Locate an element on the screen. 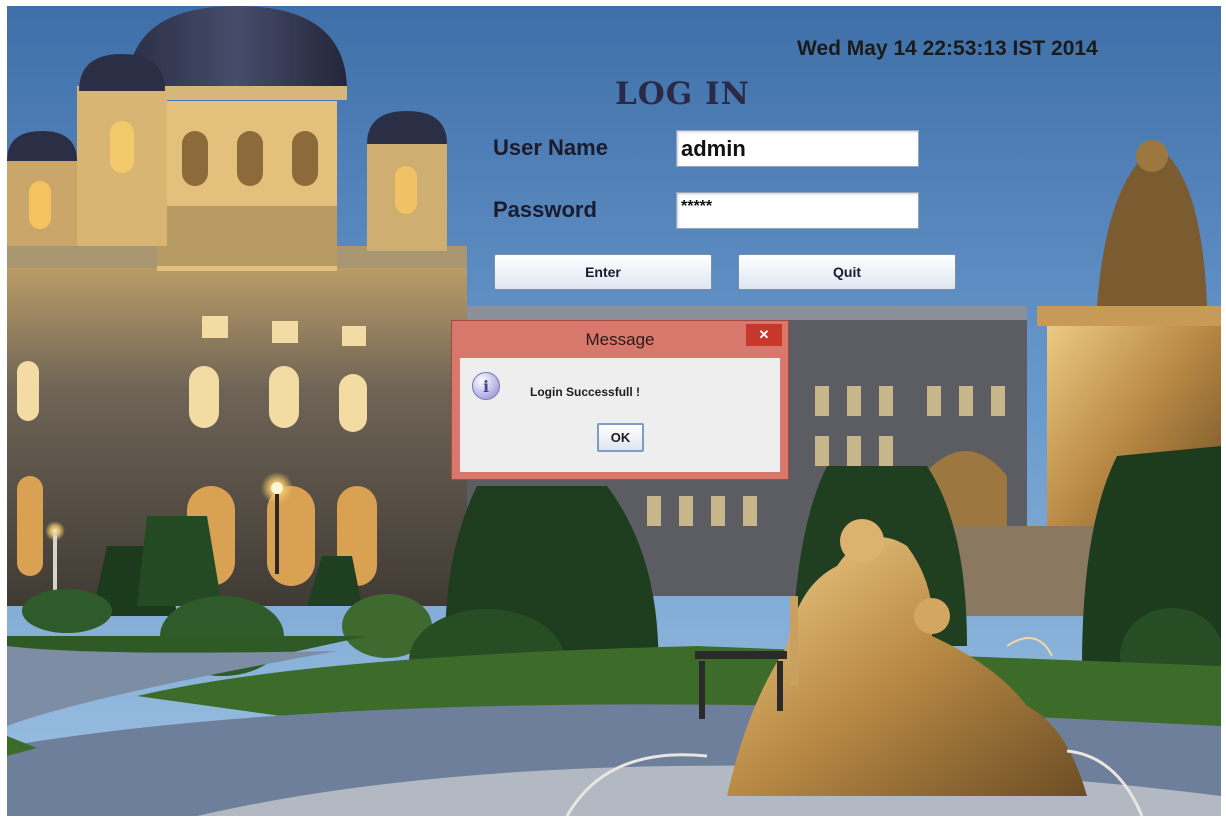 This screenshot has height=821, width=1226. dialog-body: i Login Successfull ! OK is located at coordinates (620, 415).